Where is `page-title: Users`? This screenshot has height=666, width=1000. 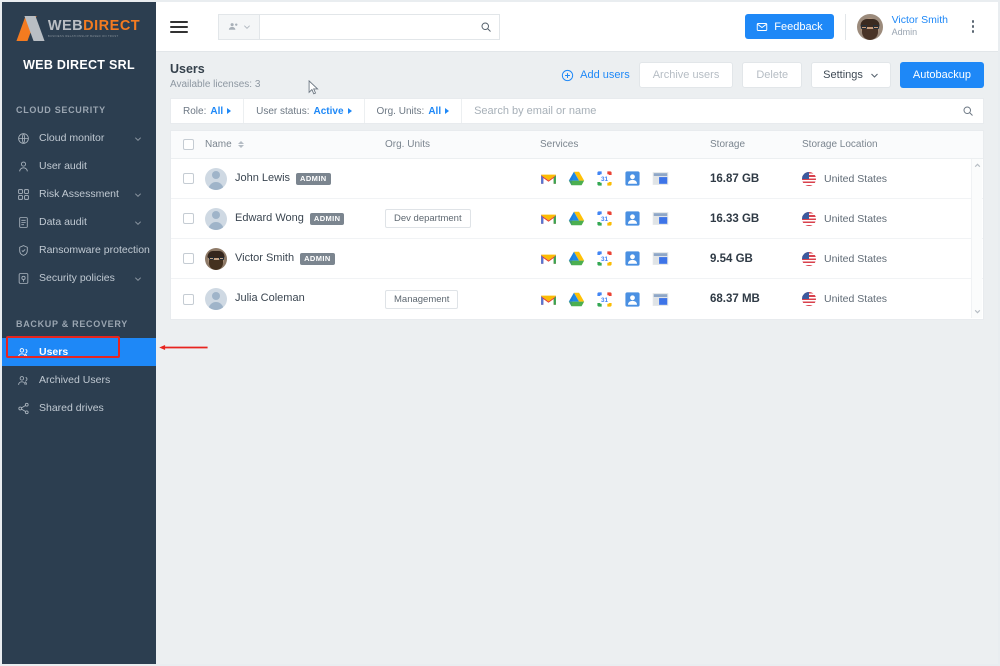 page-title: Users is located at coordinates (187, 68).